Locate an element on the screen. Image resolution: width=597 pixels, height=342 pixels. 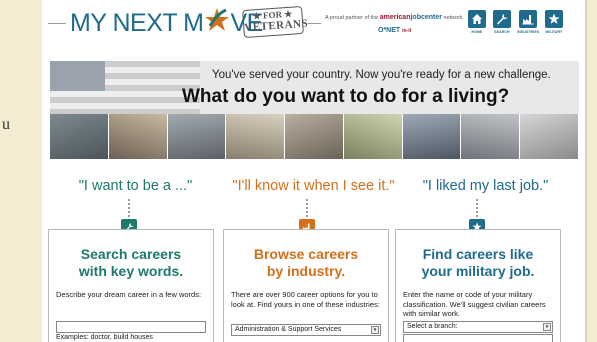
slogan-keywords: "I want to be a ..." is located at coordinates (135, 186).